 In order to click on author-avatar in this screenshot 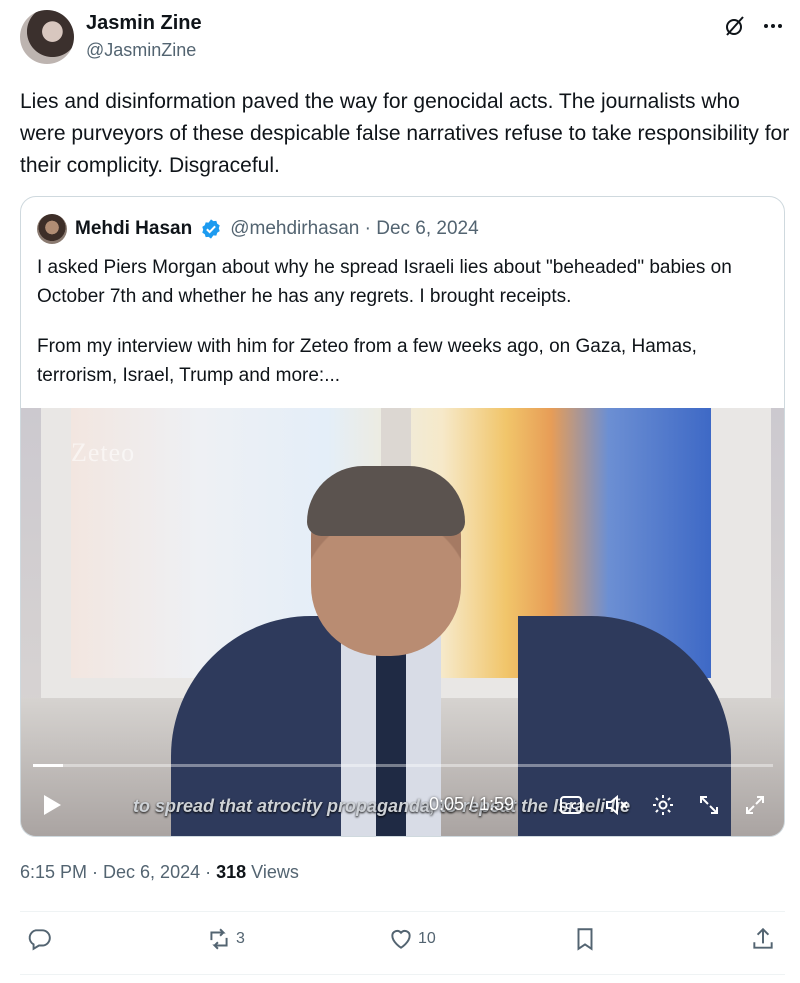, I will do `click(47, 37)`.